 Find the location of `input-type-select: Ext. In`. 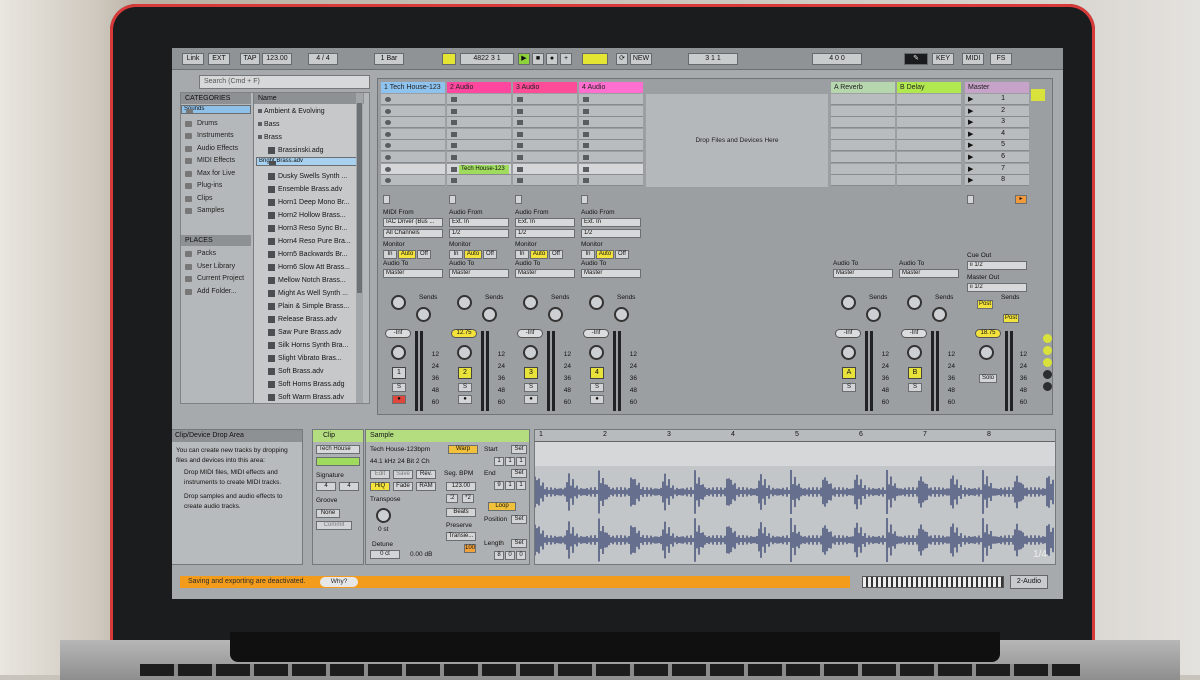

input-type-select: Ext. In is located at coordinates (479, 222).